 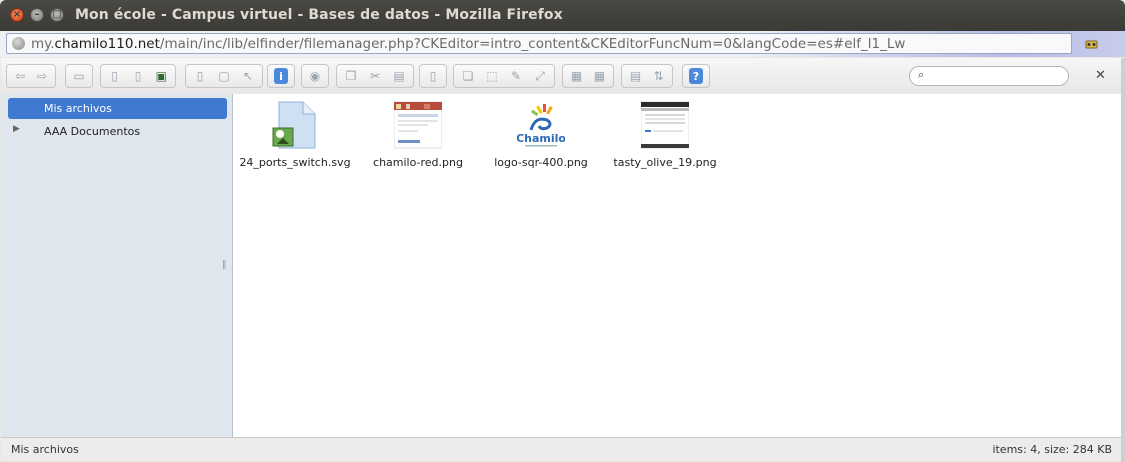 I want to click on forward-icon: ⇨, so click(x=42, y=76).